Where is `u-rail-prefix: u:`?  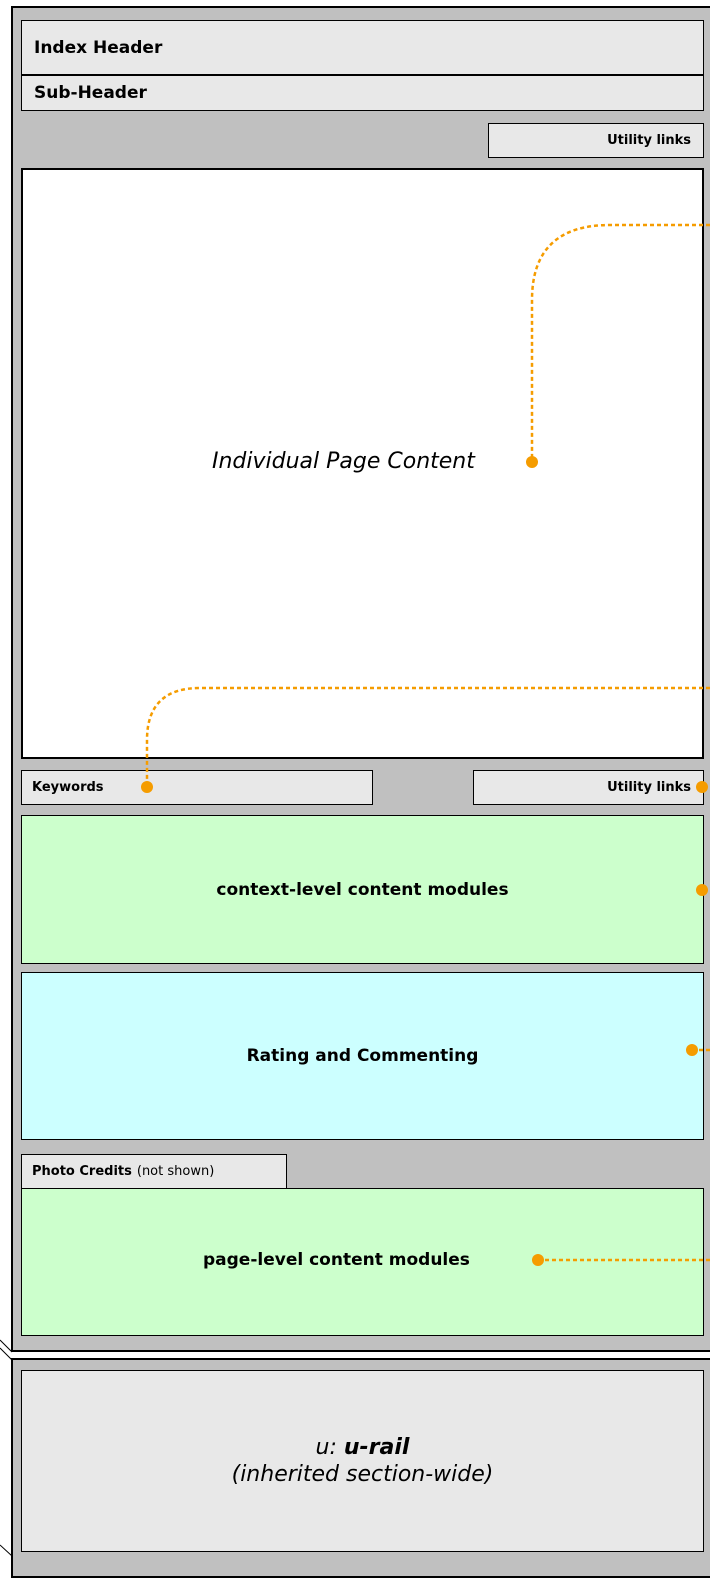
u-rail-prefix: u: is located at coordinates (326, 1447).